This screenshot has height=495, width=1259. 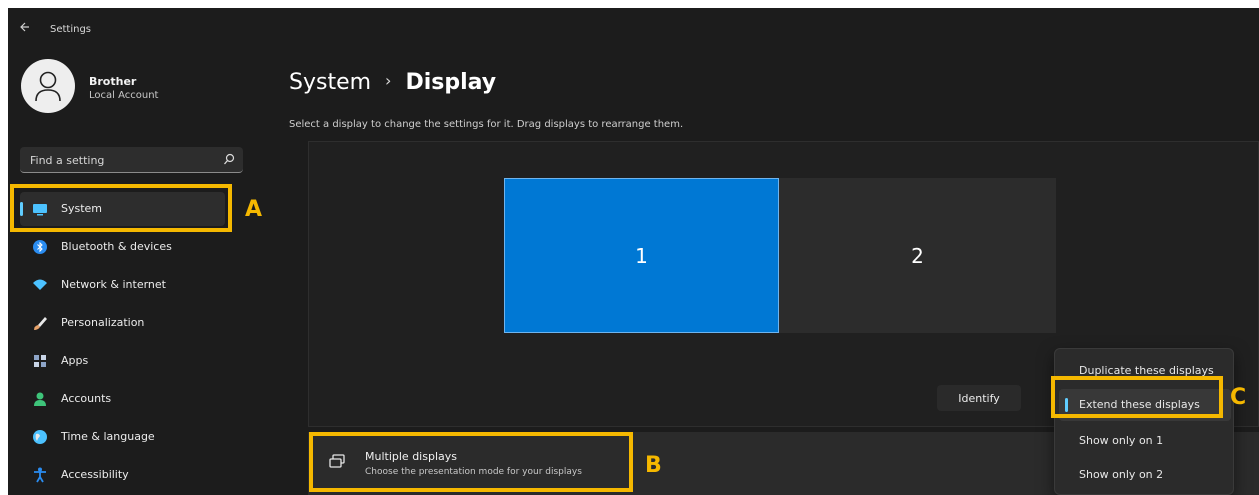 What do you see at coordinates (40, 284) in the screenshot?
I see `wifi-icon` at bounding box center [40, 284].